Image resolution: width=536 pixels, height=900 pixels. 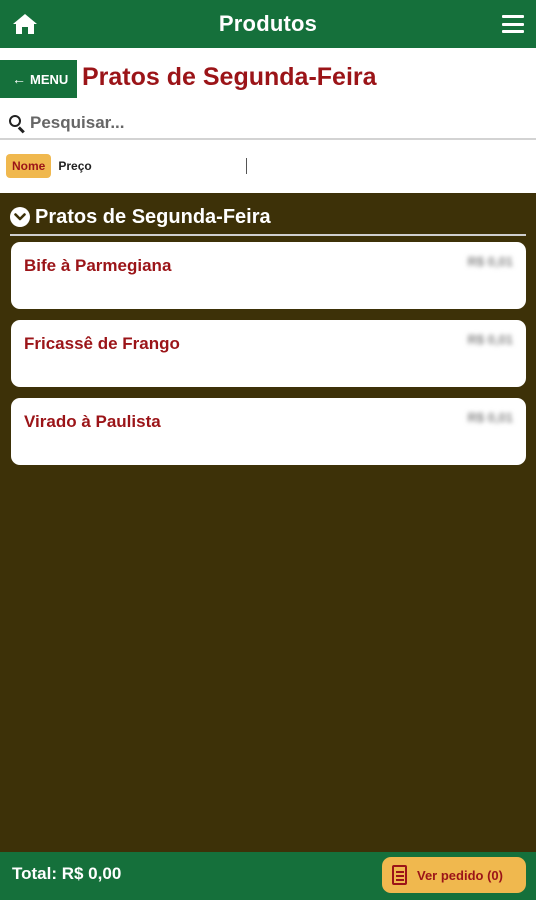 I want to click on hamburger-menu-button, so click(x=513, y=24).